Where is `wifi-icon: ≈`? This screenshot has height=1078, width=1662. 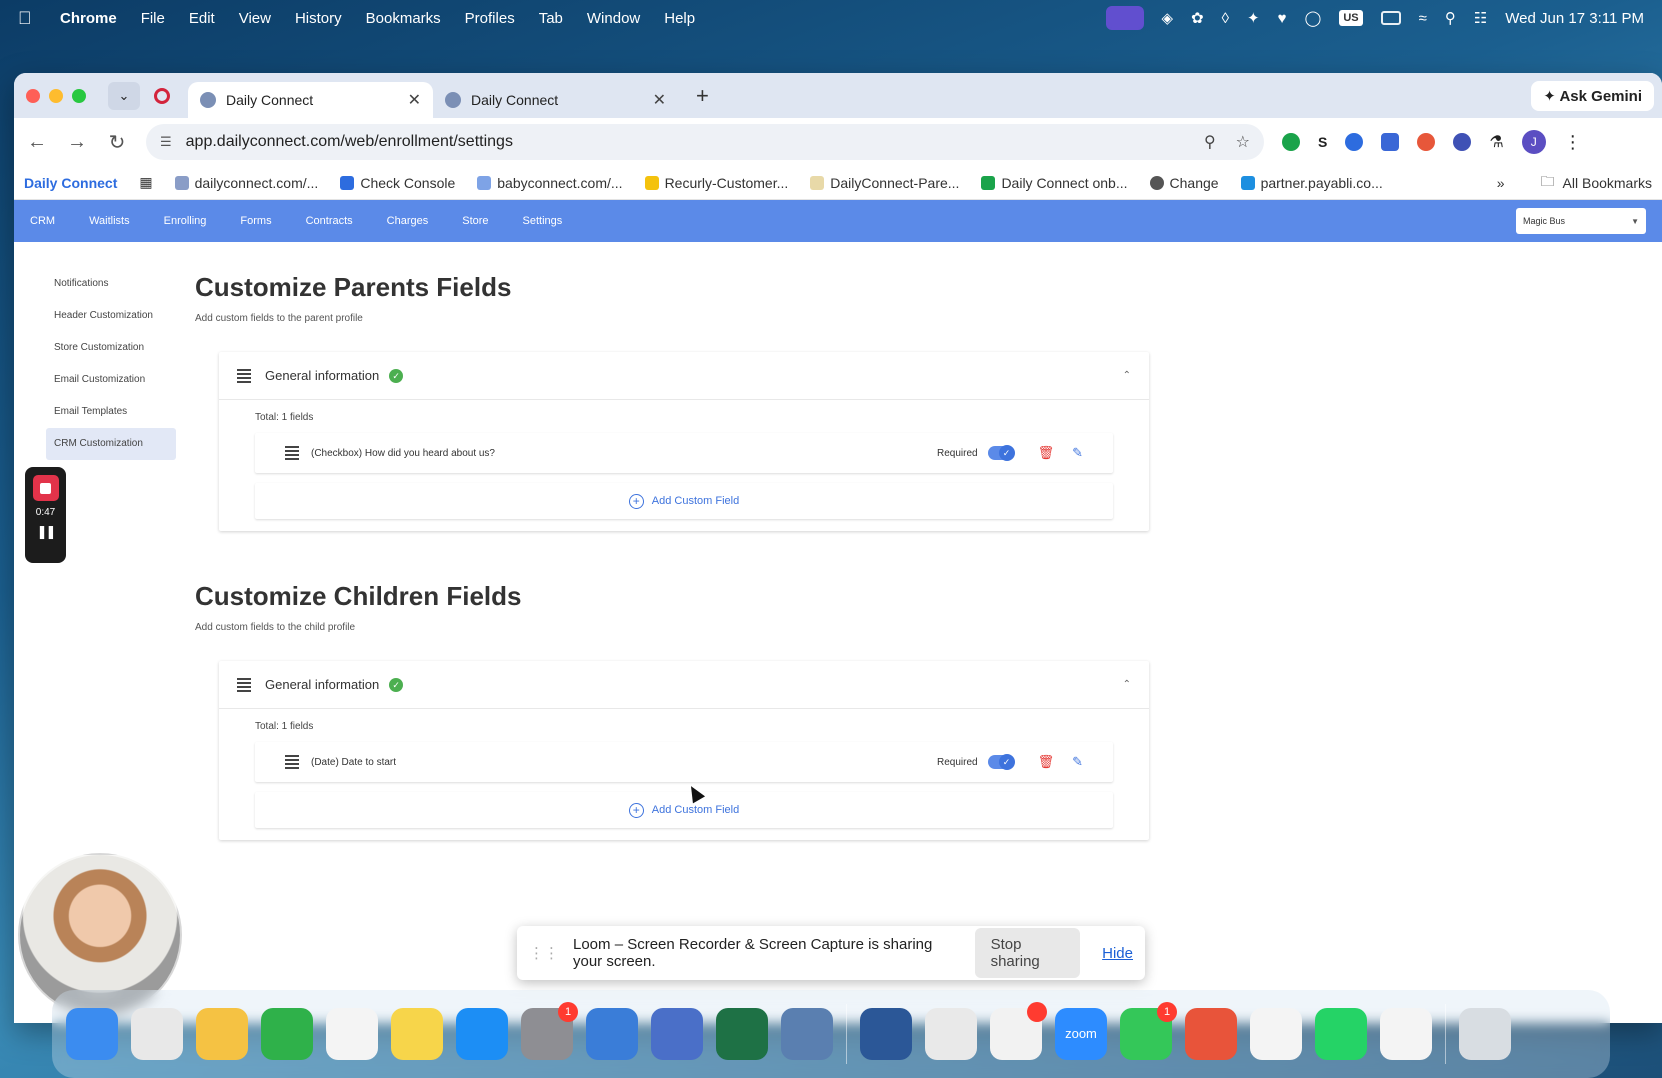 wifi-icon: ≈ is located at coordinates (1423, 18).